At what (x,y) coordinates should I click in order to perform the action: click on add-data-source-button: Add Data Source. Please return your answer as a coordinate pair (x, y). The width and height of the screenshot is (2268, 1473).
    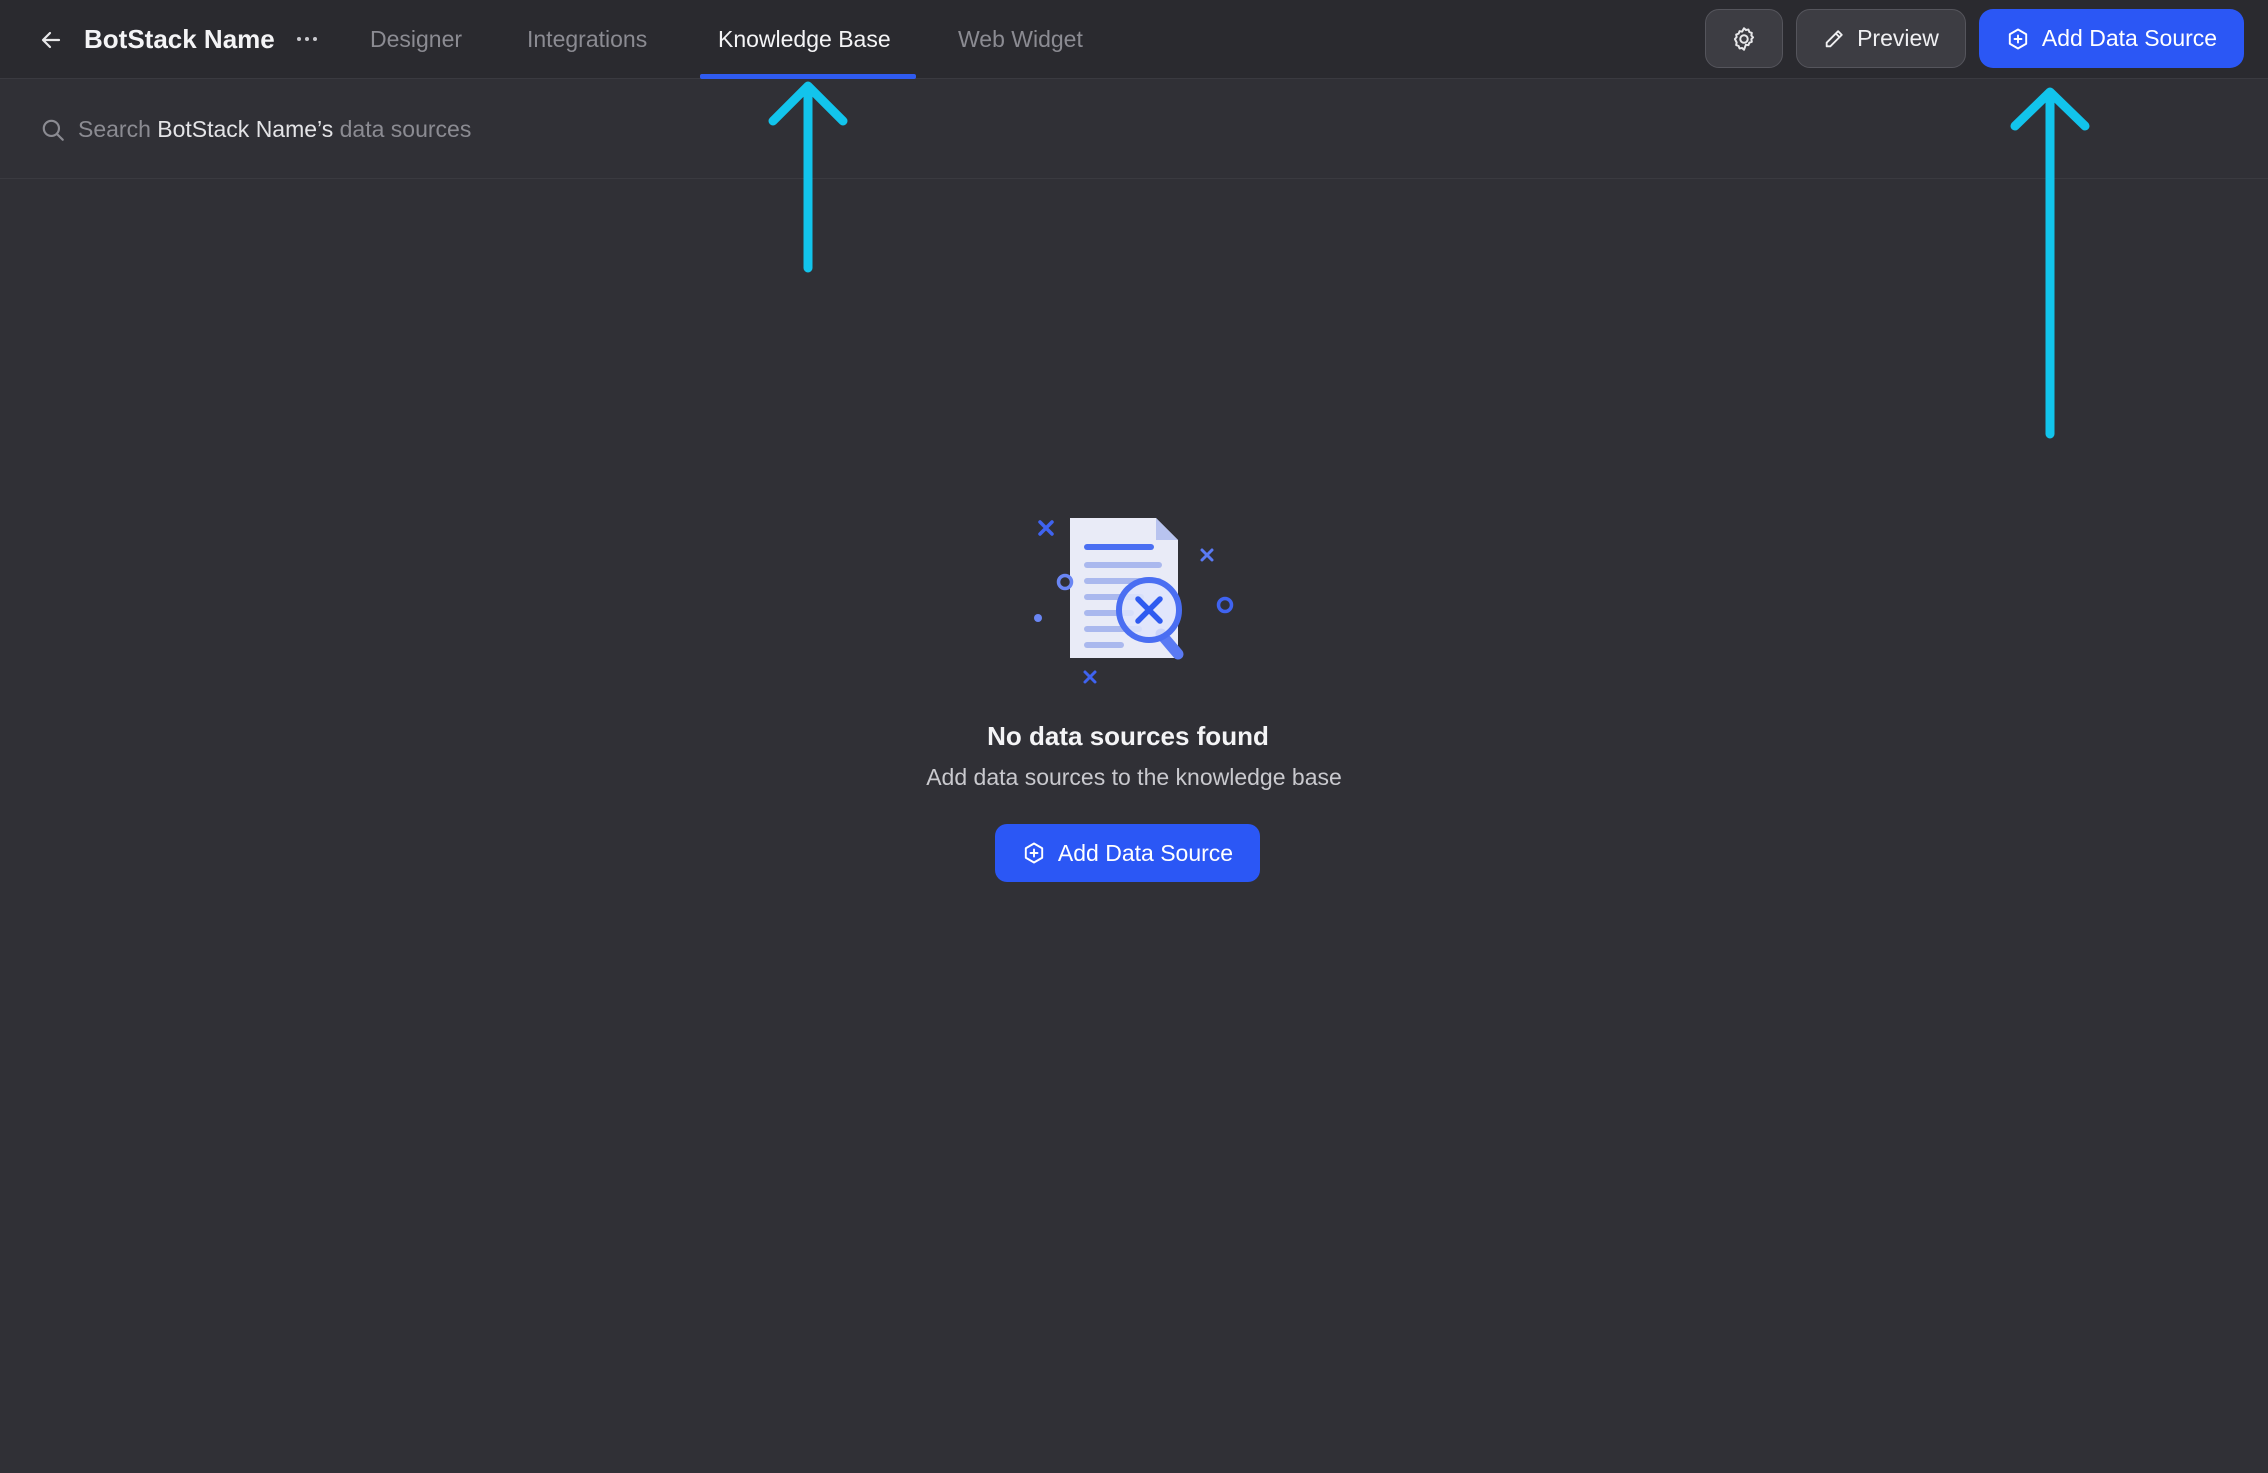
    Looking at the image, I should click on (2111, 38).